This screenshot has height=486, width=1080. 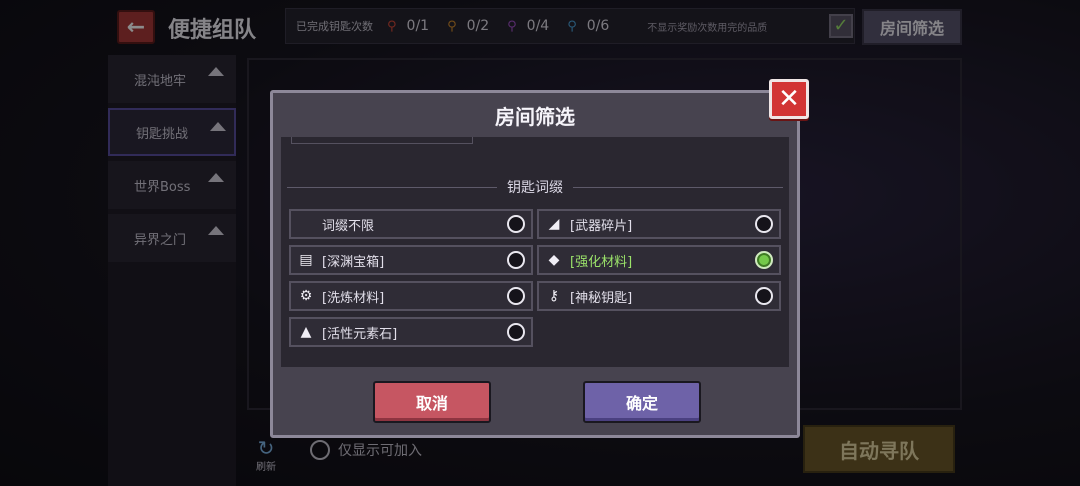 I want to click on option-enhance-material: ◆ [强化材料], so click(x=659, y=260).